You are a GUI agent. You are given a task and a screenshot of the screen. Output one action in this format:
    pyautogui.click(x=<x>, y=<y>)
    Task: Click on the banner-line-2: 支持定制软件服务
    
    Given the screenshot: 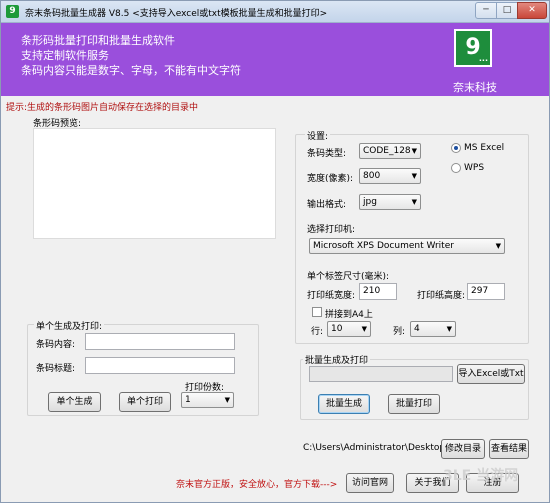 What is the action you would take?
    pyautogui.click(x=65, y=55)
    